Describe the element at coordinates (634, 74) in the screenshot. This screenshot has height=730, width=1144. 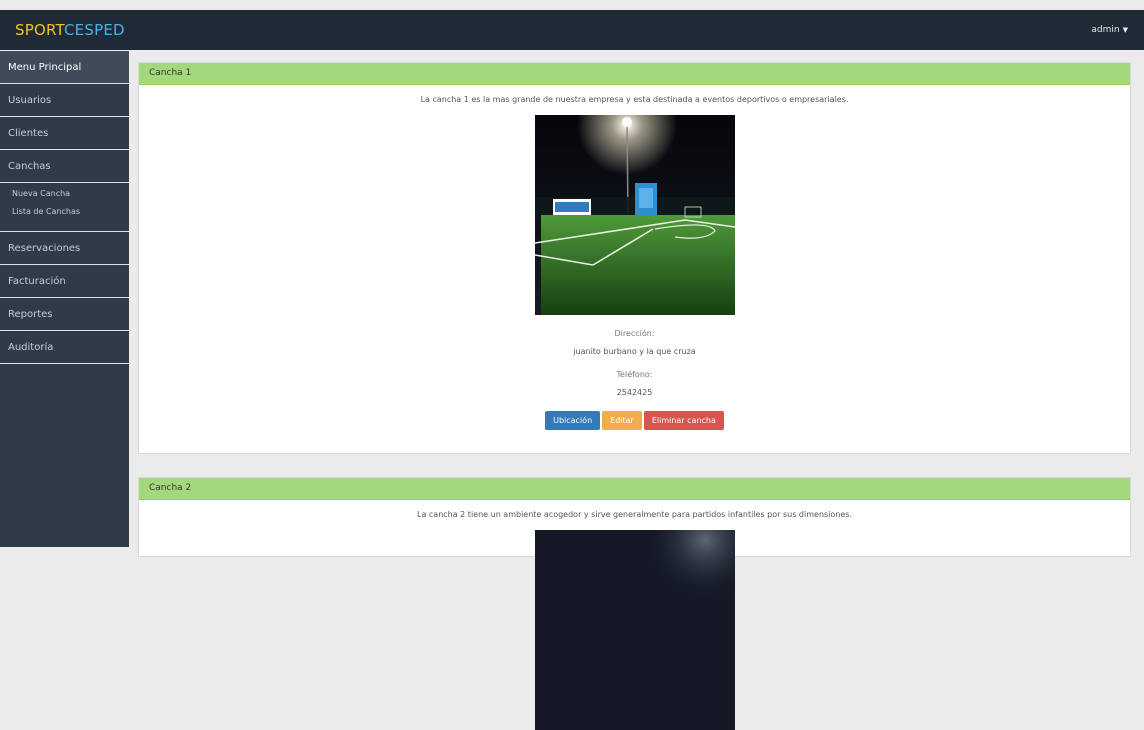
I see `panel-title: Cancha 1` at that location.